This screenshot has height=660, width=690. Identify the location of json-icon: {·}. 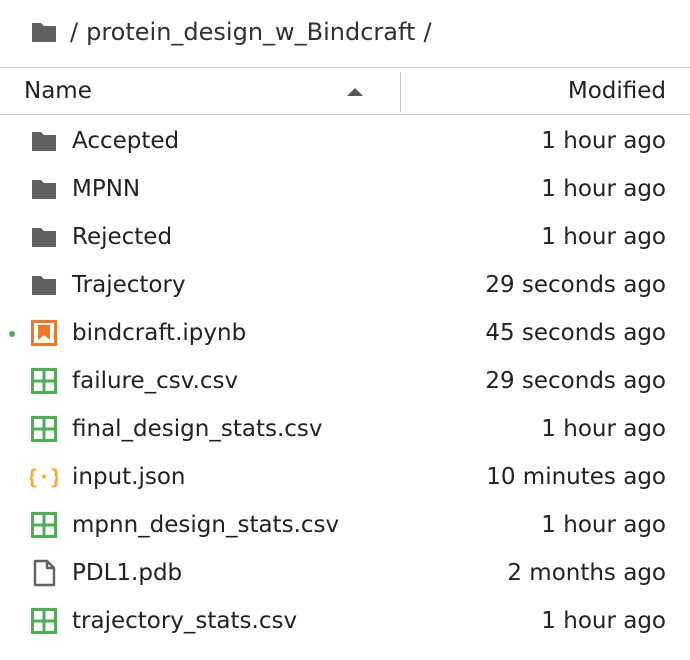
(44, 477).